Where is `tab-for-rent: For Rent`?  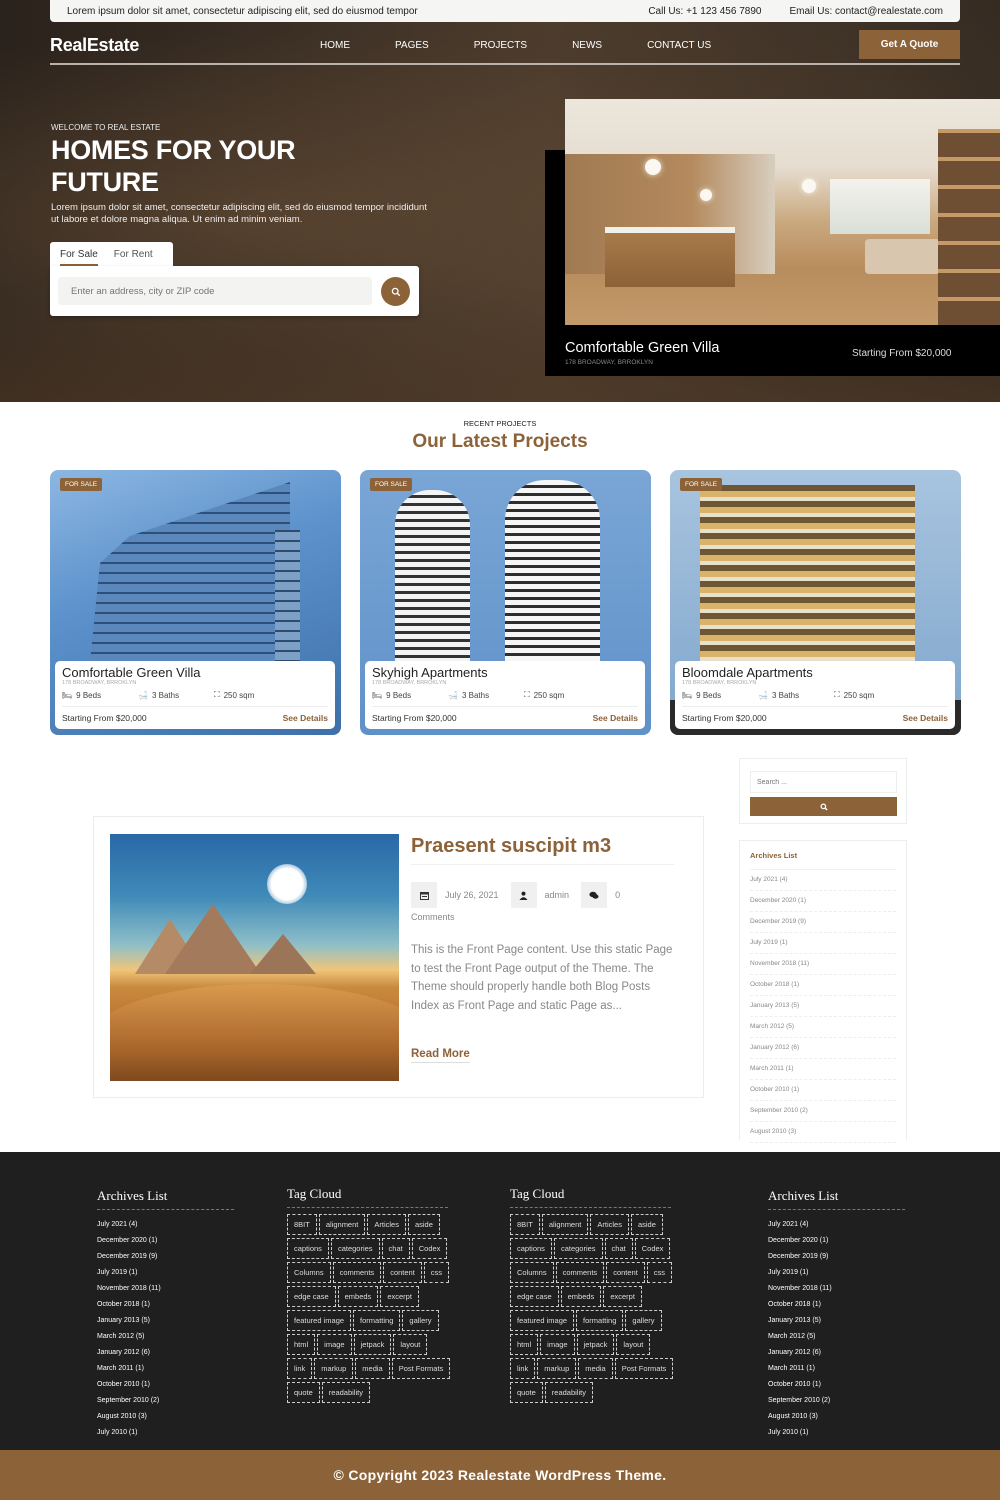
tab-for-rent: For Rent is located at coordinates (133, 254).